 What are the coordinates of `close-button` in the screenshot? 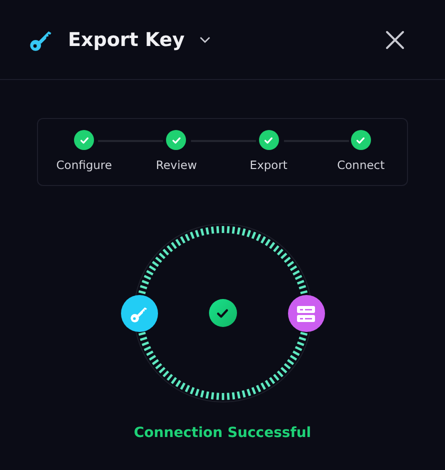 It's located at (395, 40).